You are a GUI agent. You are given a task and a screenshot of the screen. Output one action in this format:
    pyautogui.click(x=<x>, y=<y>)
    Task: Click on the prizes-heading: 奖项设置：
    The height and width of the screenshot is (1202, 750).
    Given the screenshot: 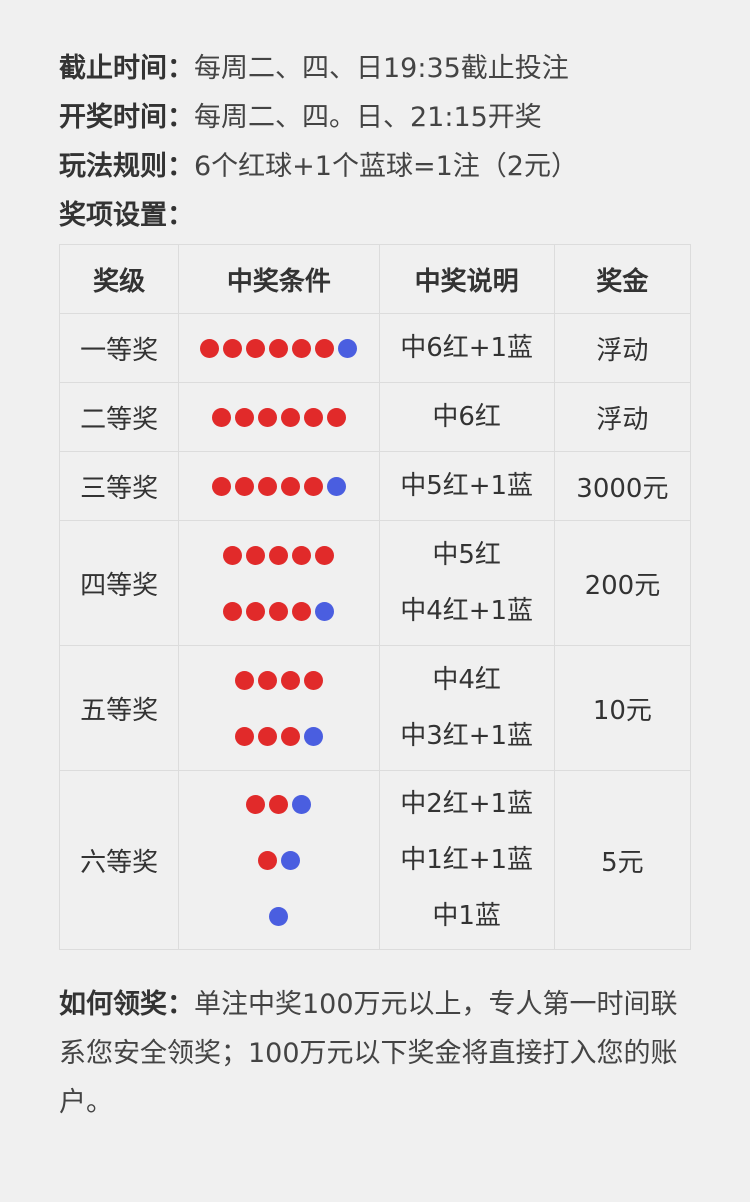 What is the action you would take?
    pyautogui.click(x=126, y=215)
    